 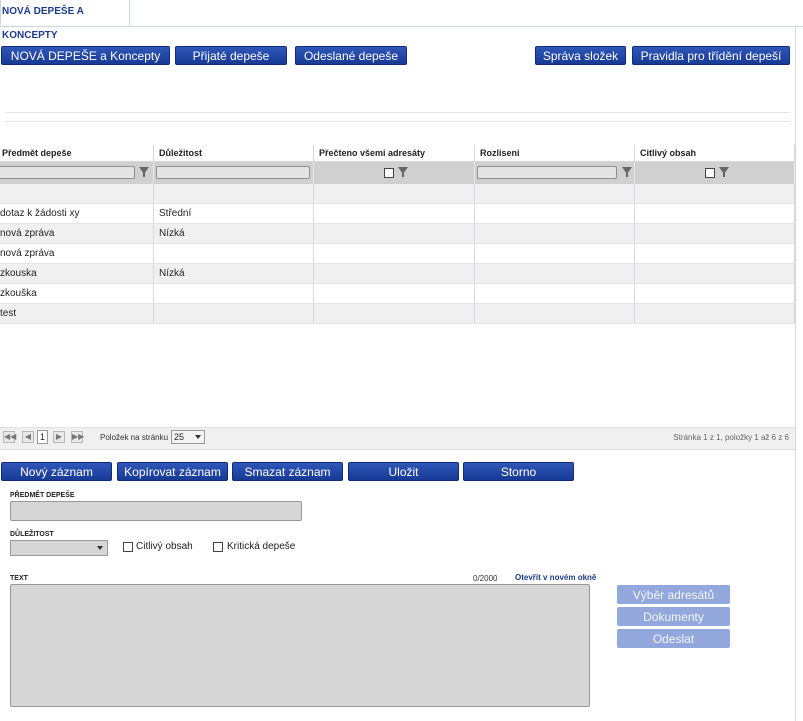 What do you see at coordinates (234, 213) in the screenshot?
I see `table-cell: Střední` at bounding box center [234, 213].